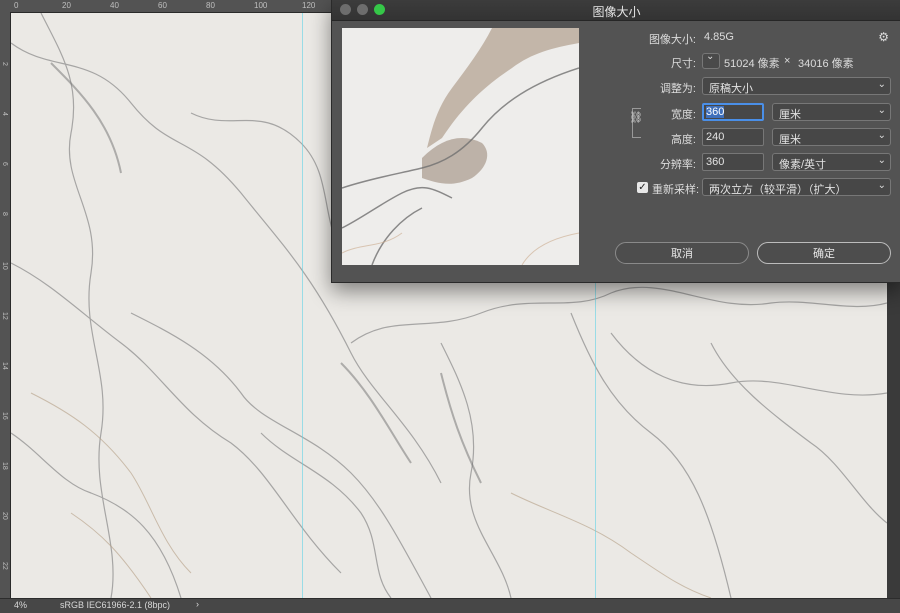 Image resolution: width=900 pixels, height=613 pixels. What do you see at coordinates (778, 190) in the screenshot?
I see `resample-method-value: 两次立方（较平滑）（扩大）` at bounding box center [778, 190].